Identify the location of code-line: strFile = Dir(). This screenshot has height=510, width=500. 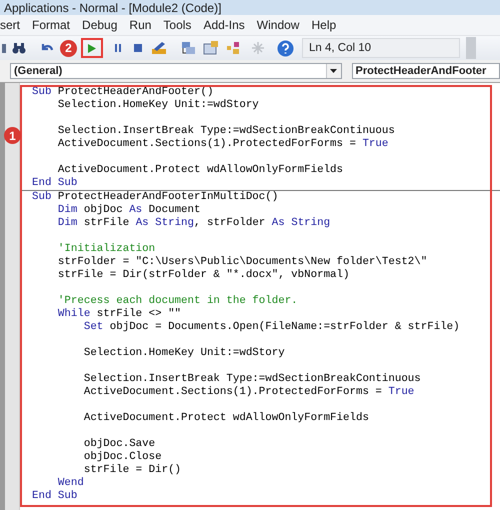
(132, 470).